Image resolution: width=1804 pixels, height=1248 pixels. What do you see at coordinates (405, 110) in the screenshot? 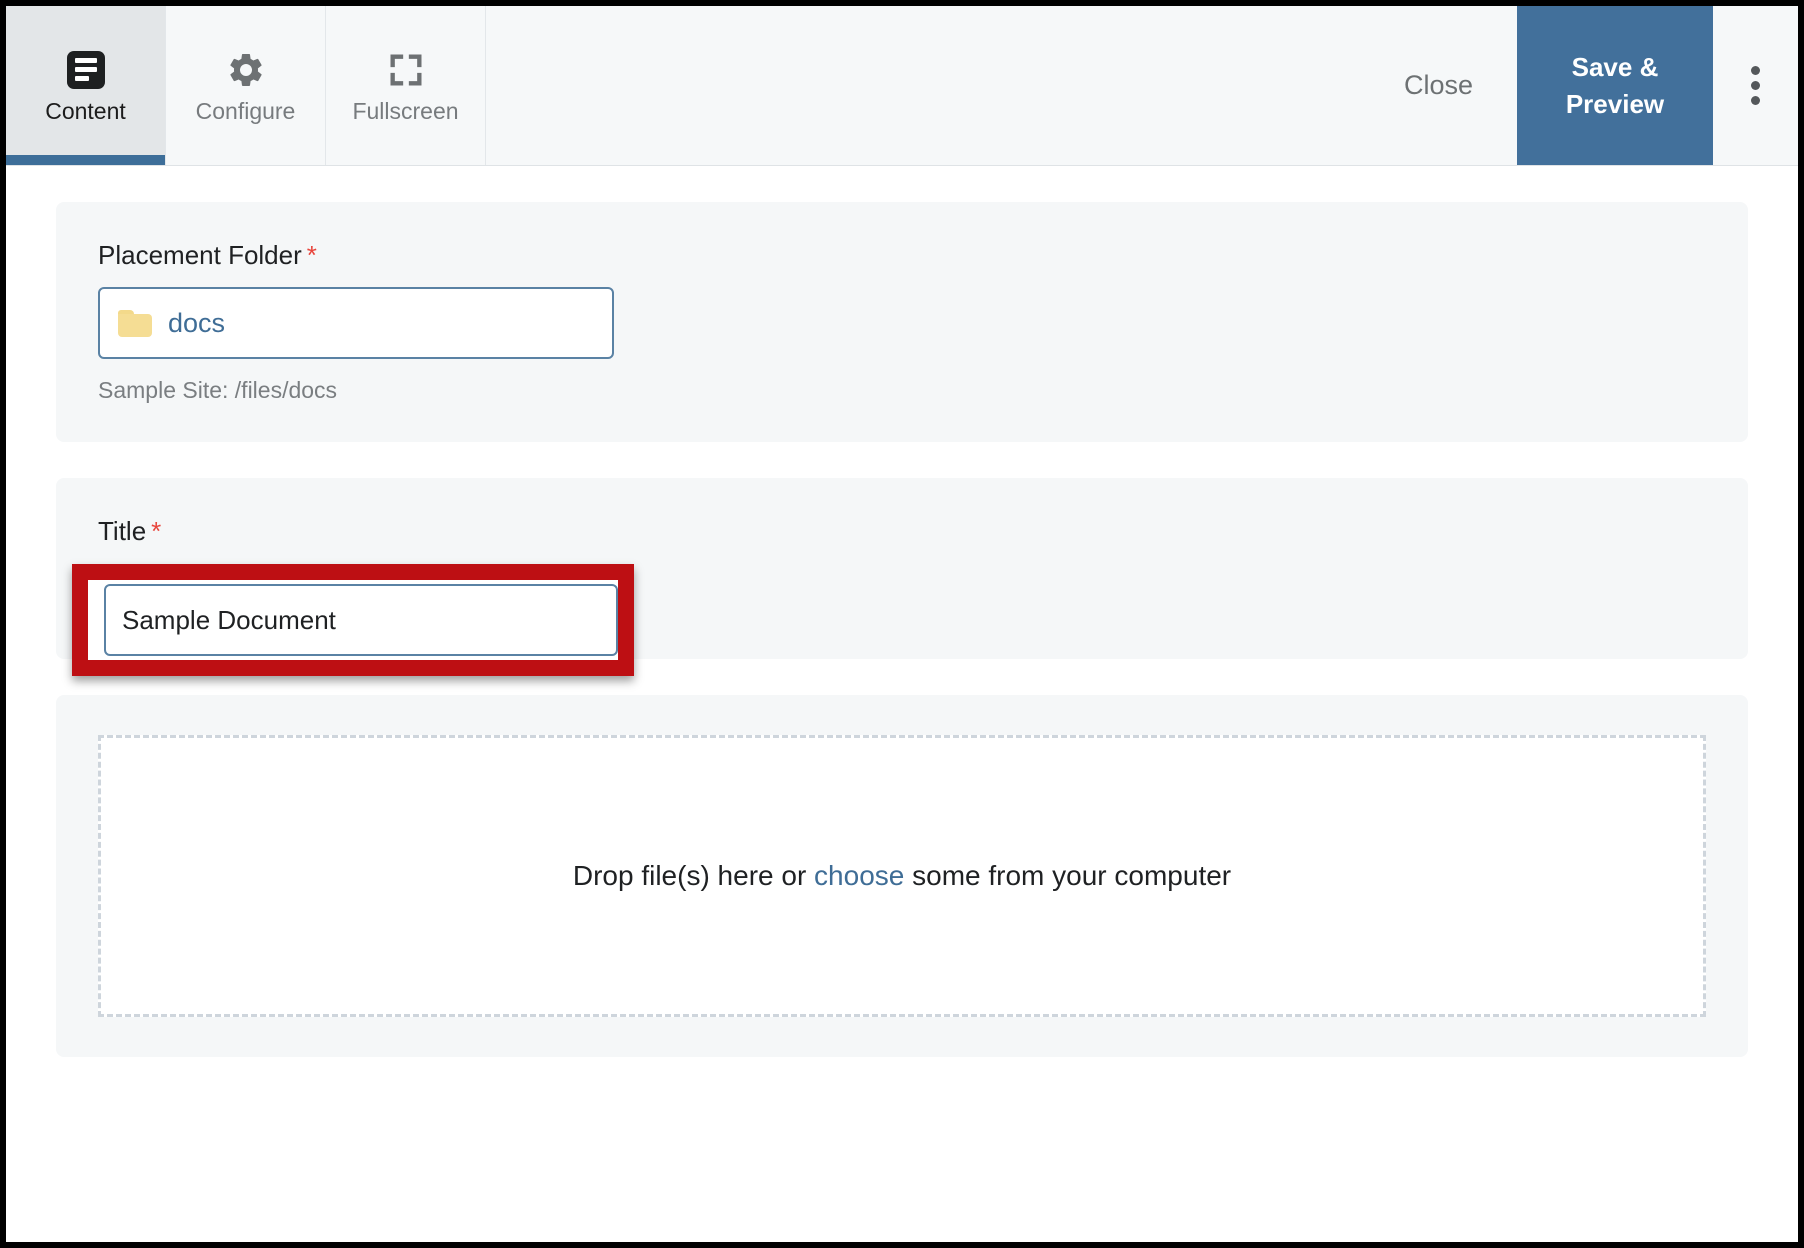
I see `tab-fullscreen-label: Fullscreen` at bounding box center [405, 110].